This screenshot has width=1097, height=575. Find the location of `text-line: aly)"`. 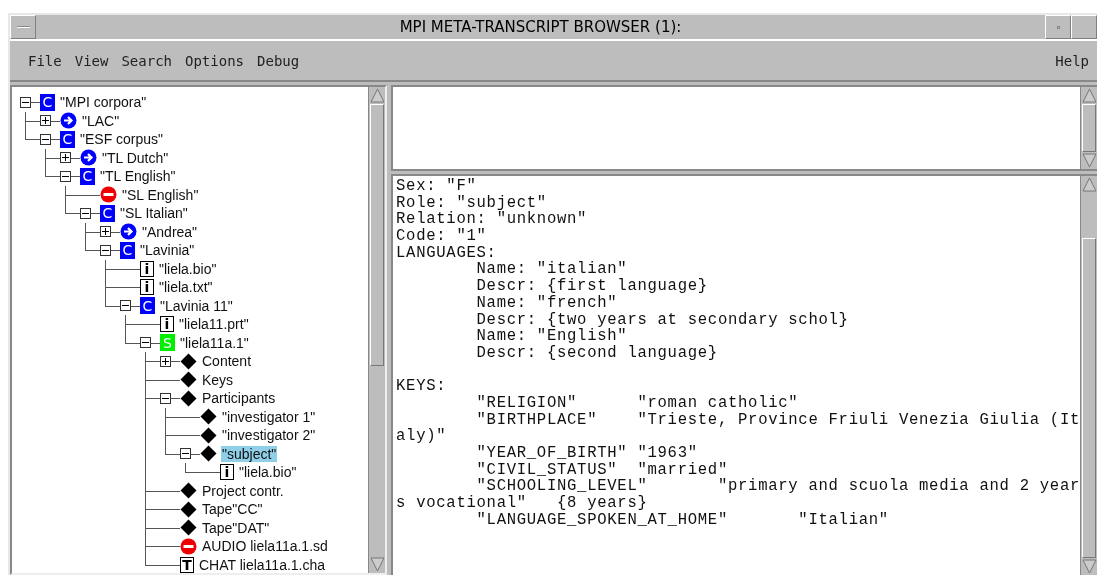

text-line: aly)" is located at coordinates (422, 436).